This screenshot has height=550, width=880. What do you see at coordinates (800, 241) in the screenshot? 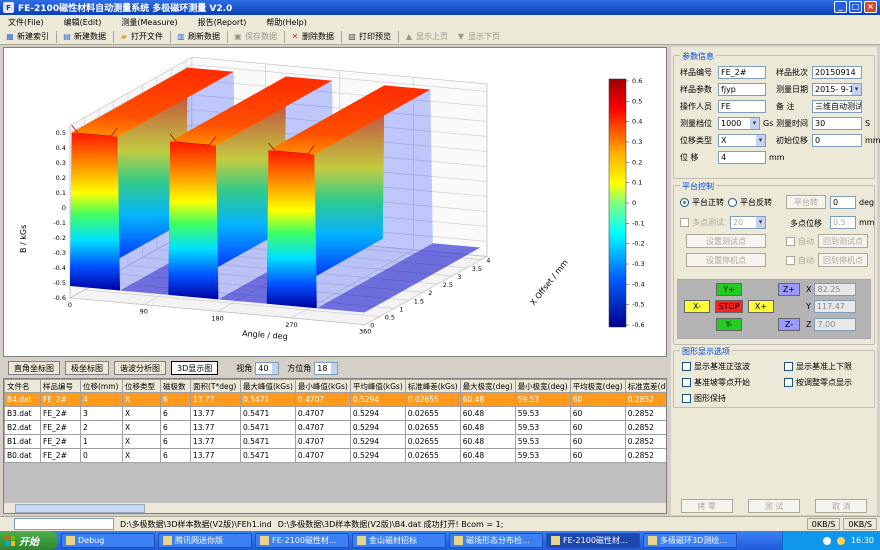
I see `auto-checkbox-1: 自动` at bounding box center [800, 241].